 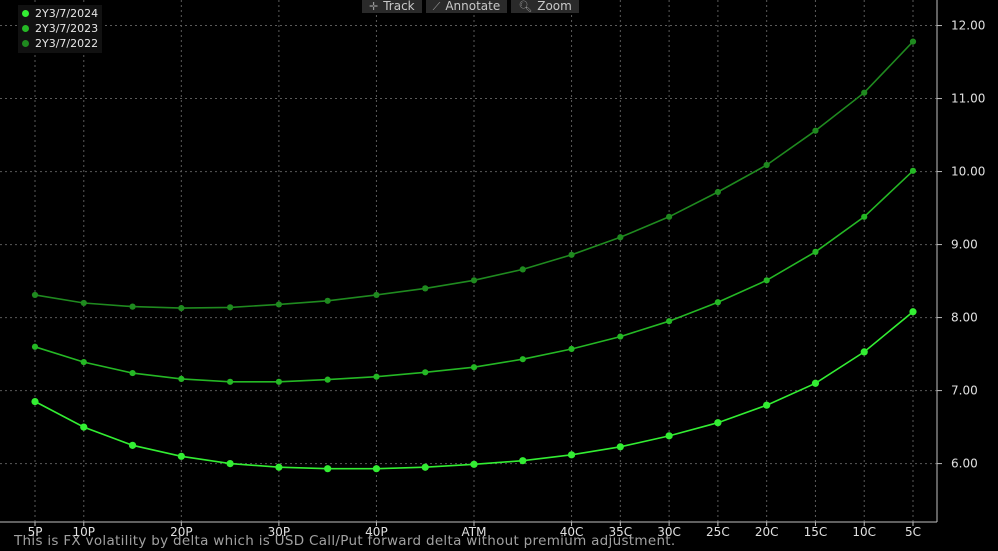 What do you see at coordinates (968, 172) in the screenshot?
I see `y-tick-label: 10.00` at bounding box center [968, 172].